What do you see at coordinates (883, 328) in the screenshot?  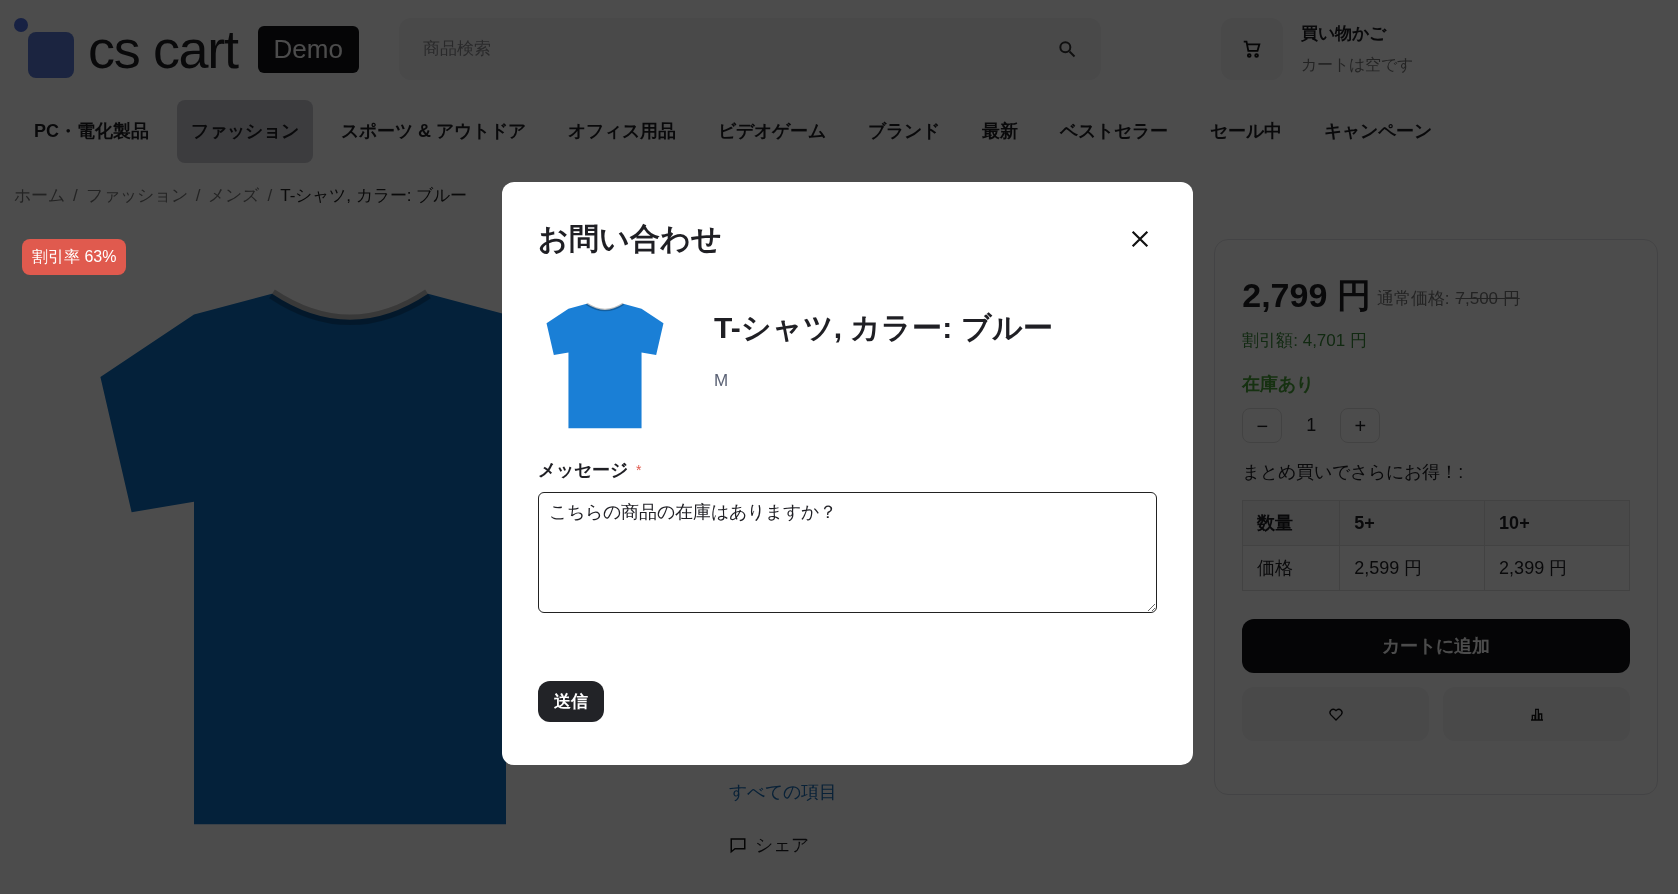 I see `product-name: T-シャツ, カラー: ブルー` at bounding box center [883, 328].